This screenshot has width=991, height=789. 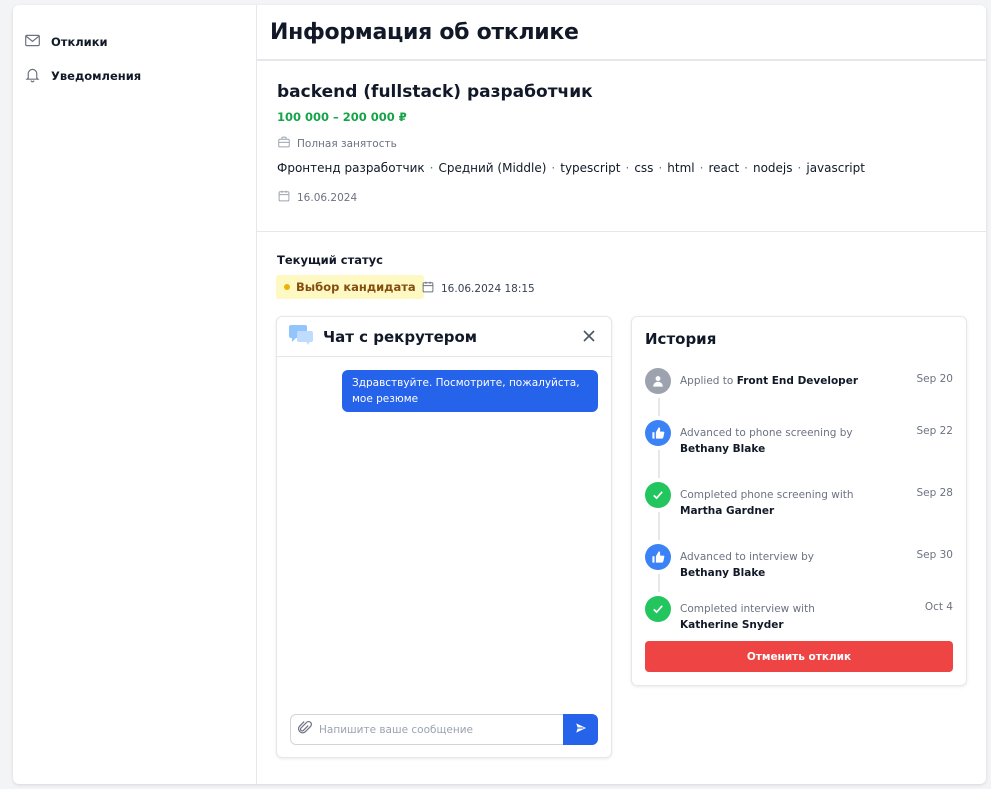 I want to click on chat-bubbles-icon, so click(x=301, y=336).